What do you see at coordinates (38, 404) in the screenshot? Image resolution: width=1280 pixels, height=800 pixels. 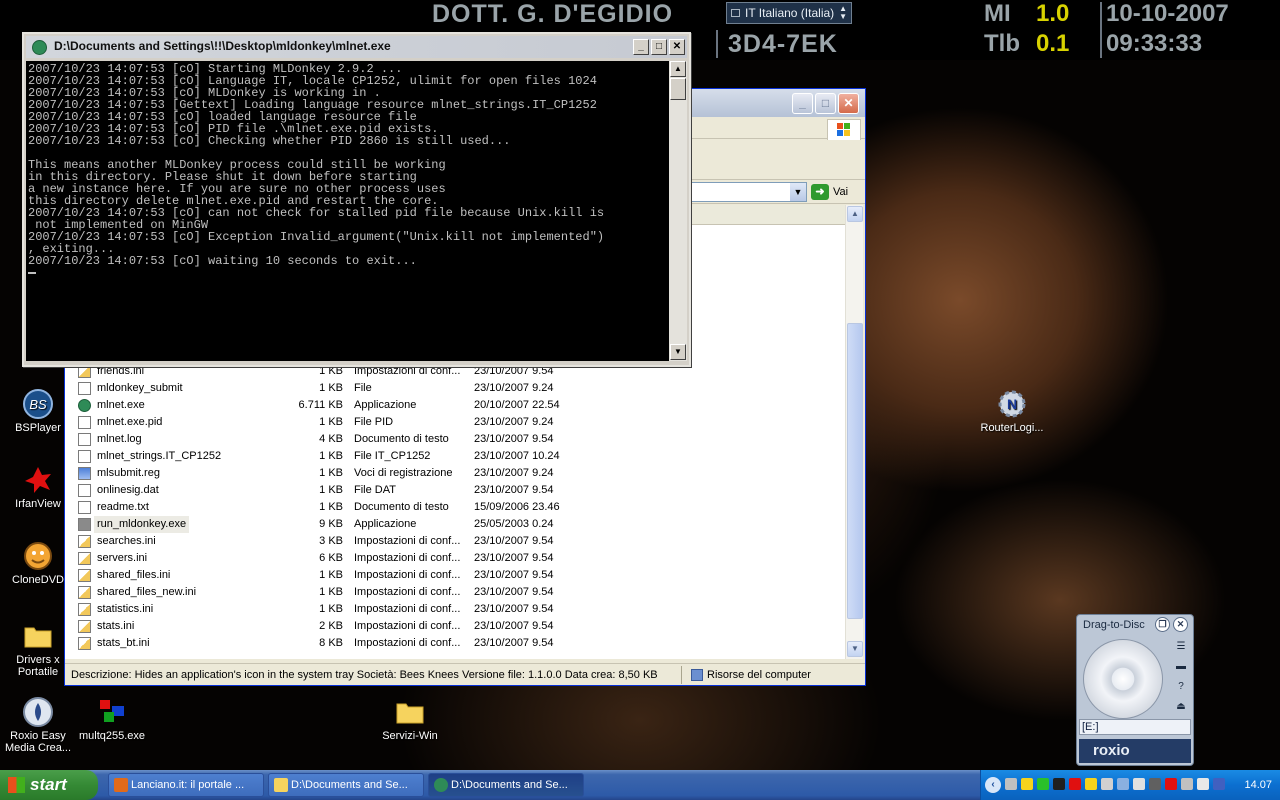 I see `svg-text: BS` at bounding box center [38, 404].